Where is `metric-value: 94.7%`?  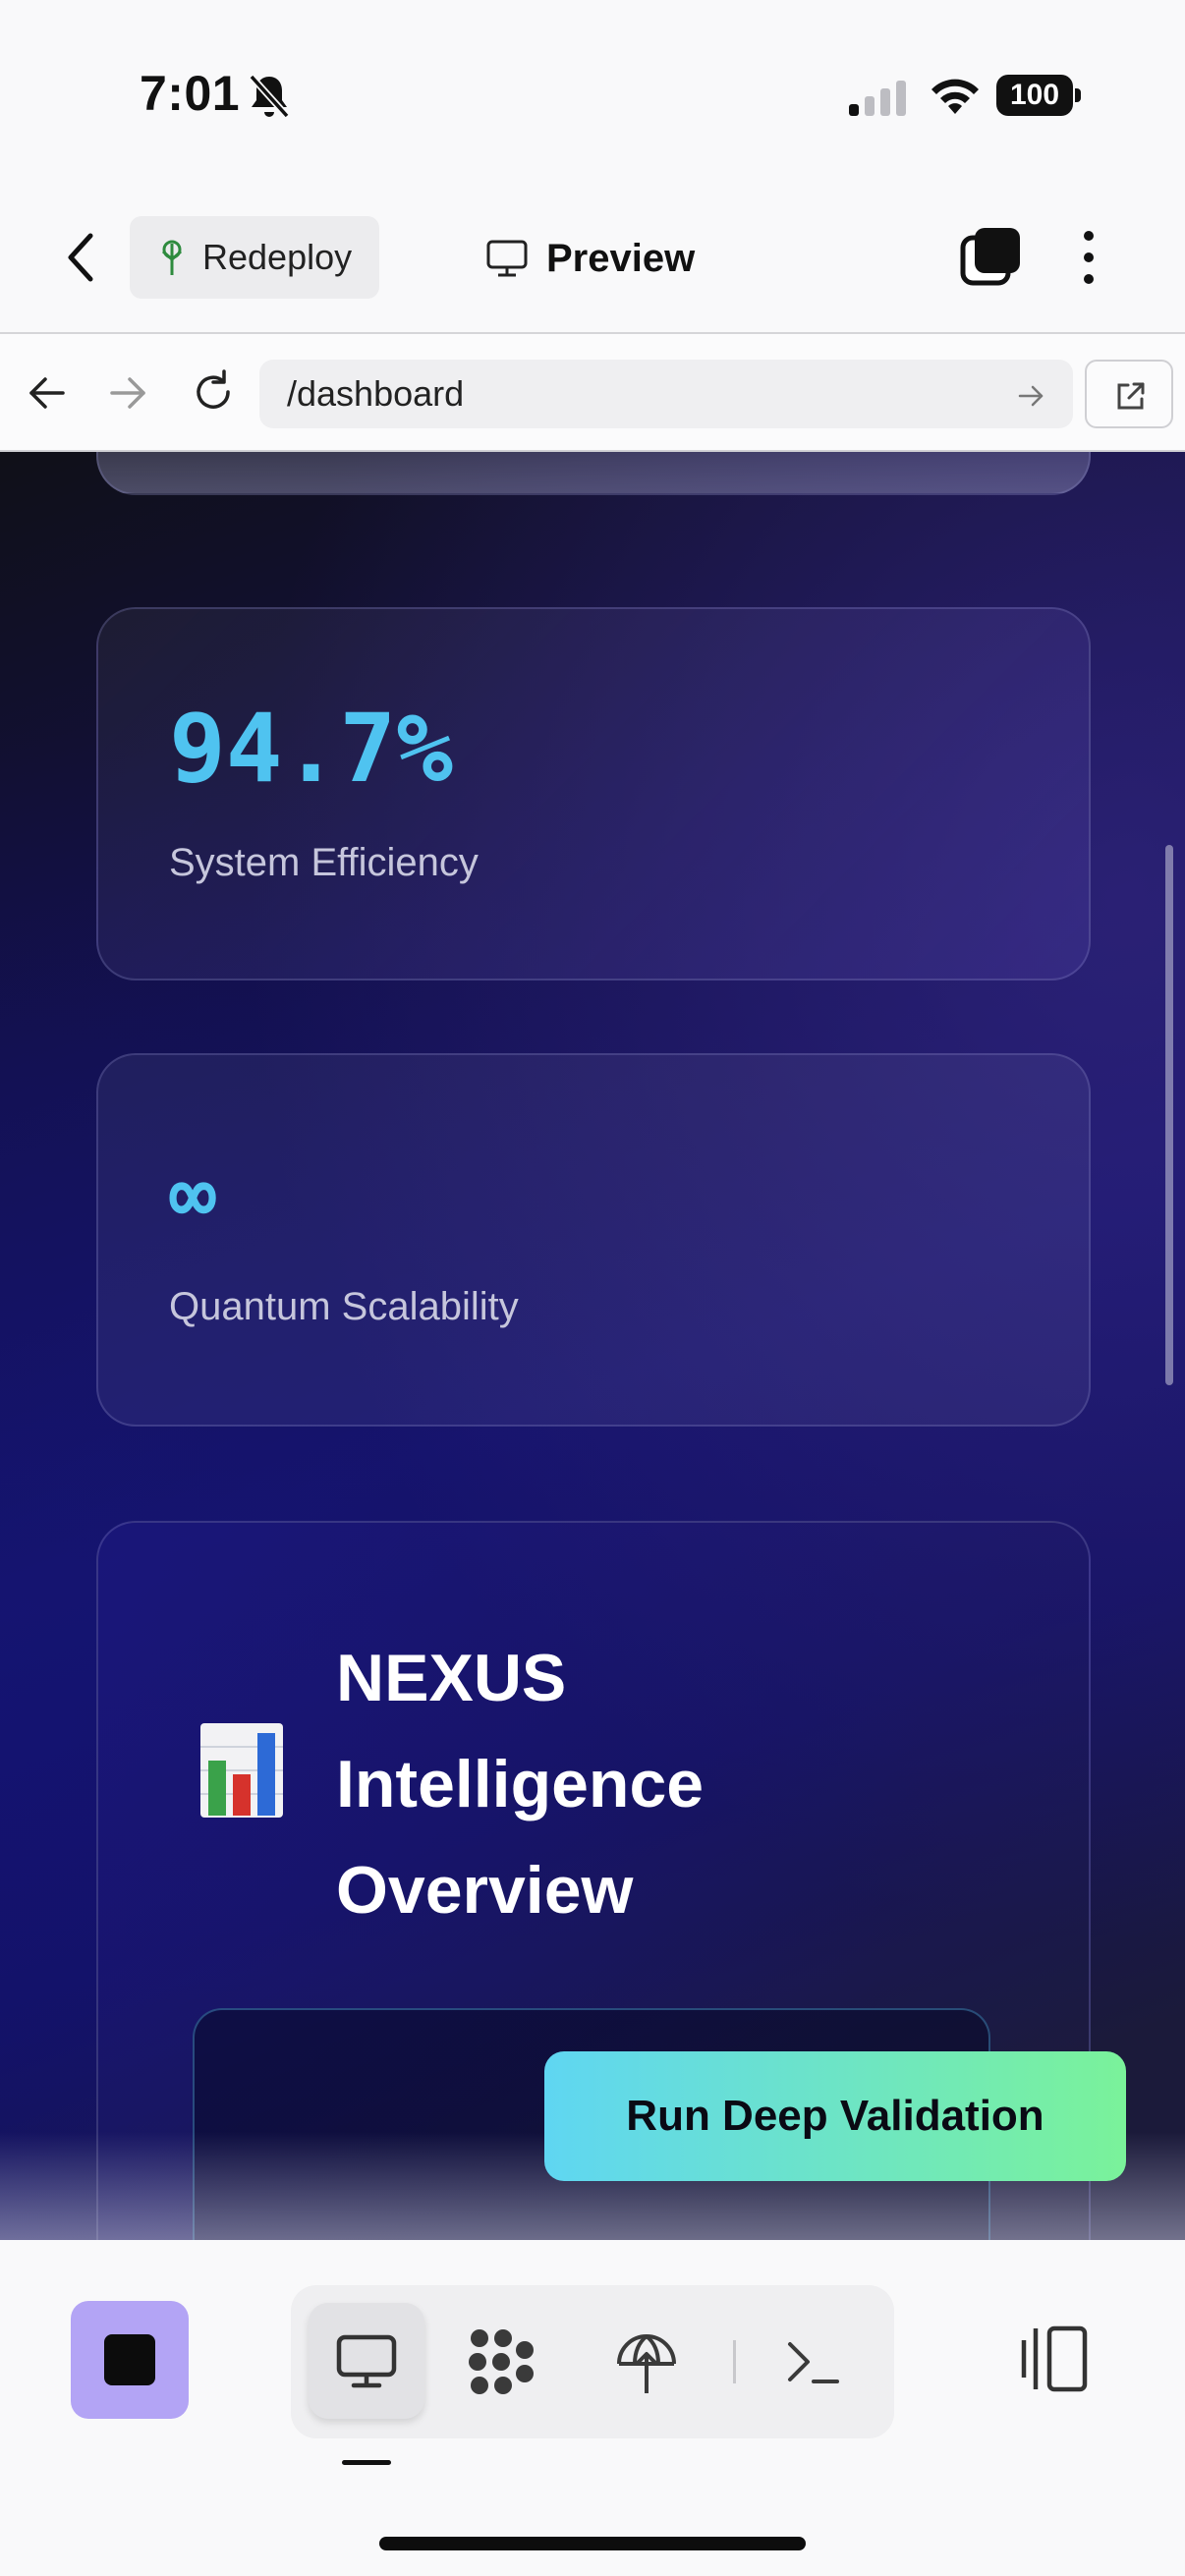
metric-value: 94.7% is located at coordinates (311, 749).